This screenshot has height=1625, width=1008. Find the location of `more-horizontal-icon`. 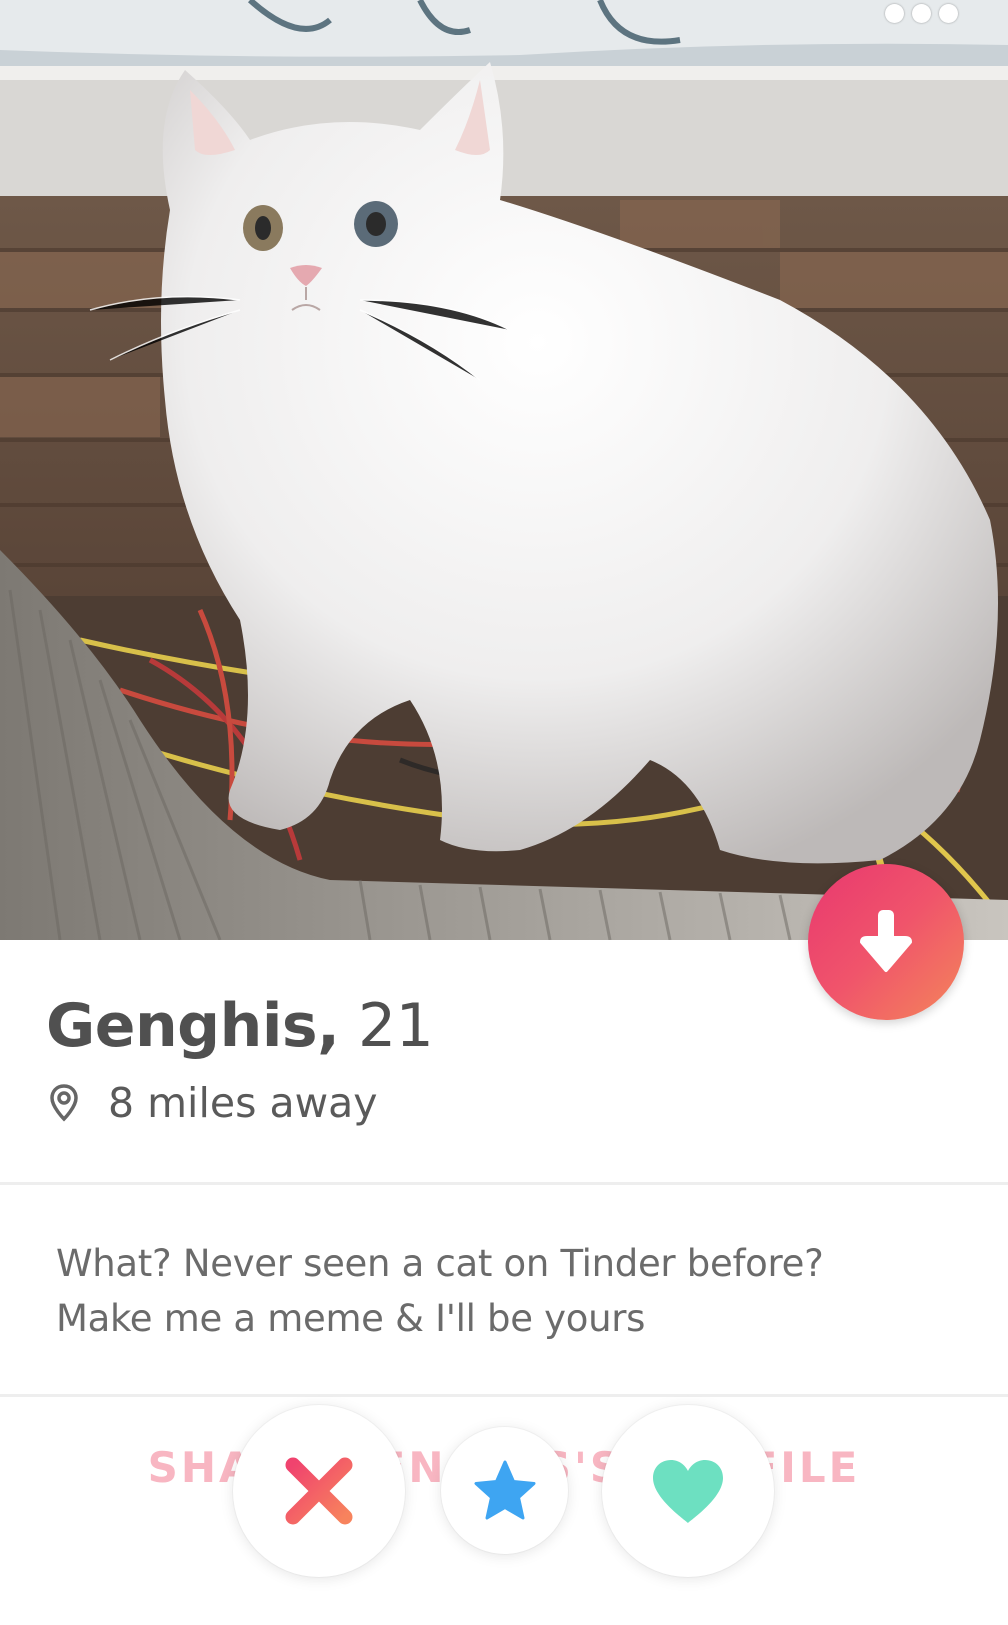

more-horizontal-icon is located at coordinates (894, 13).